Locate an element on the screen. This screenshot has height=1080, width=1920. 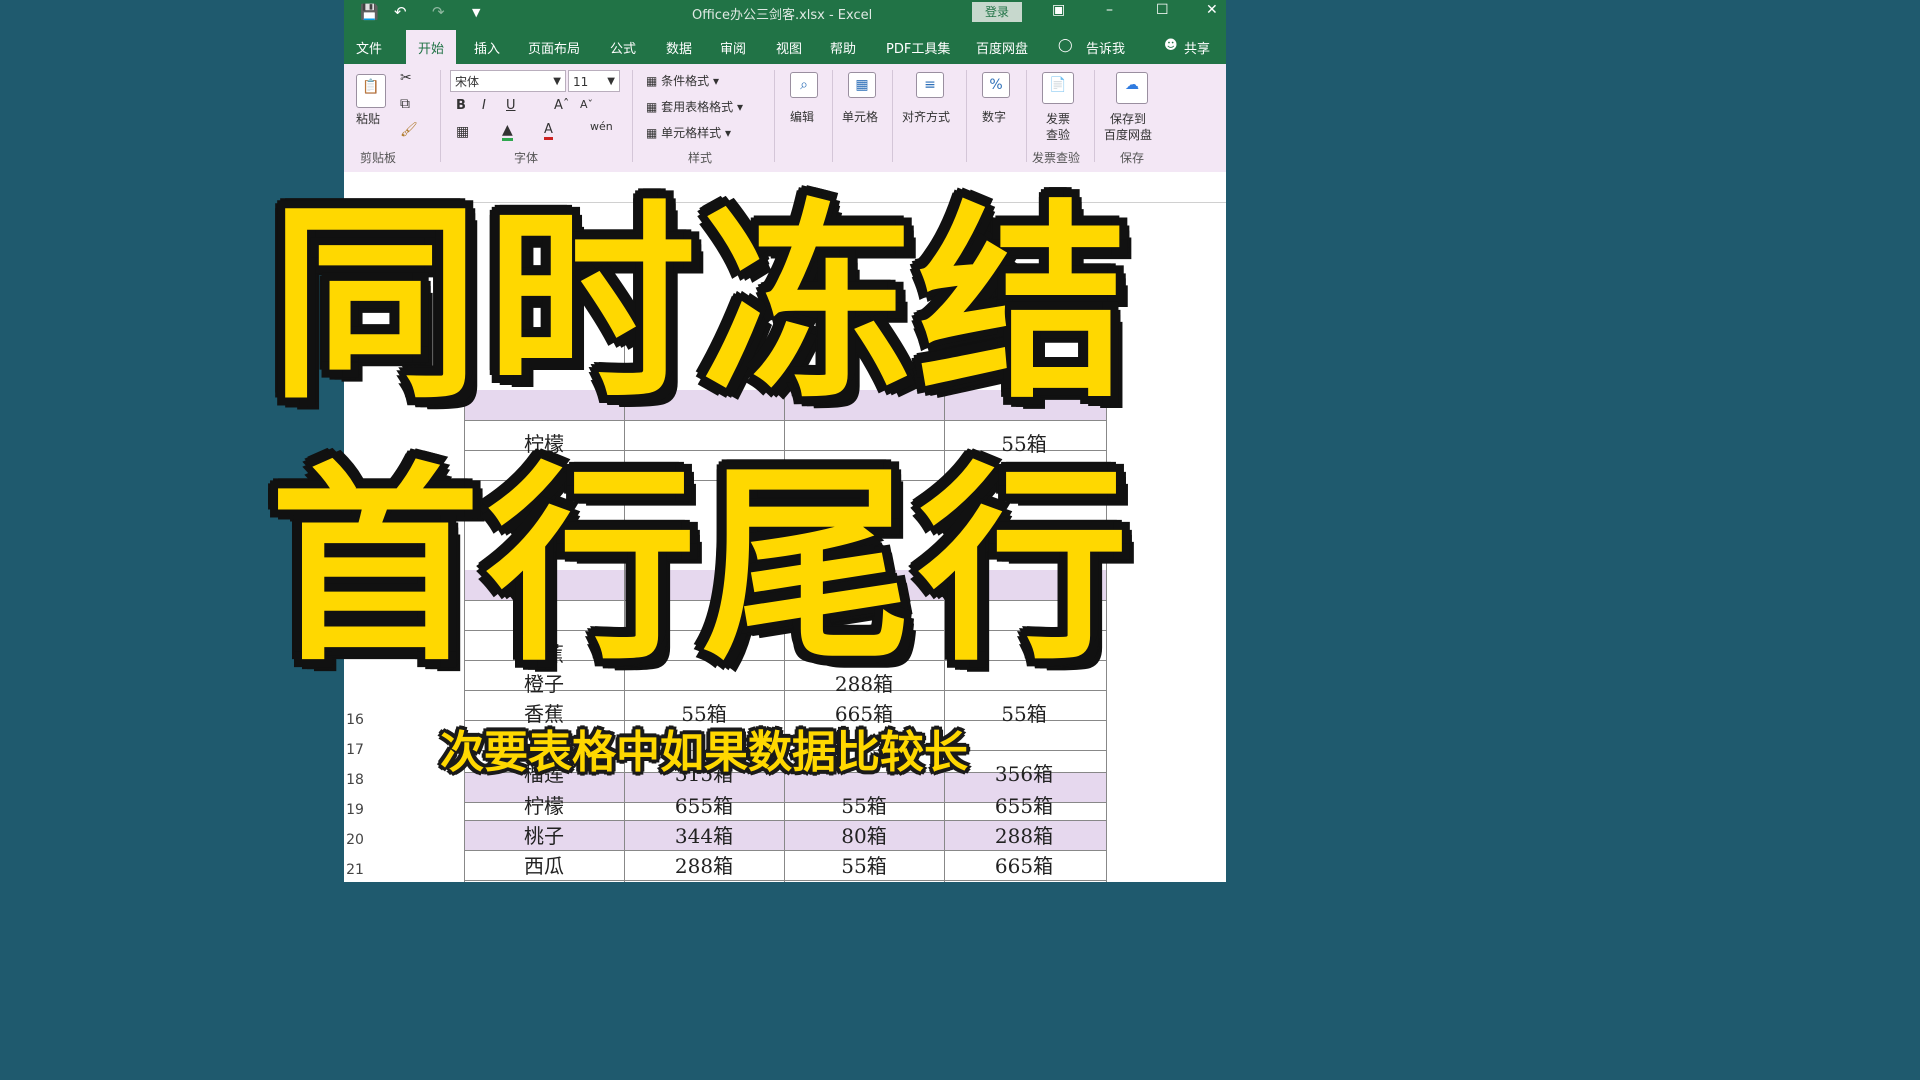
table-cell: 西瓜 is located at coordinates (544, 864).